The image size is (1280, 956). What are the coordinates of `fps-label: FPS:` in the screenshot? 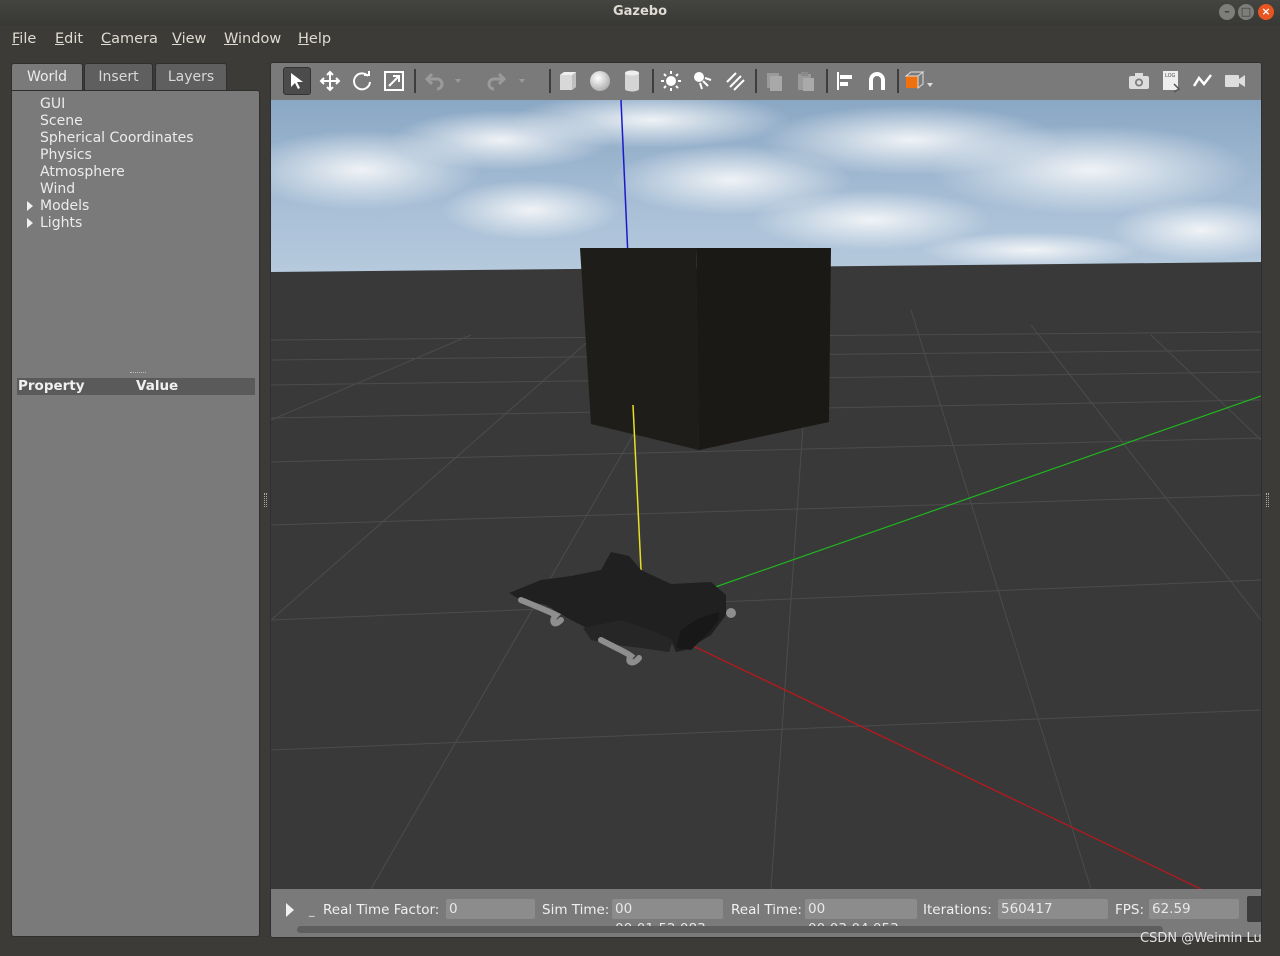 It's located at (1130, 910).